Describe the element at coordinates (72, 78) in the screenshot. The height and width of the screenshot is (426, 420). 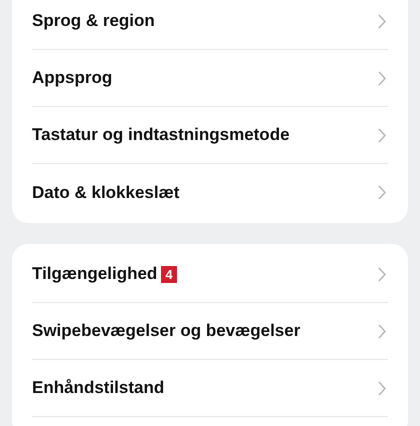
I see `row-label: Appsprog` at that location.